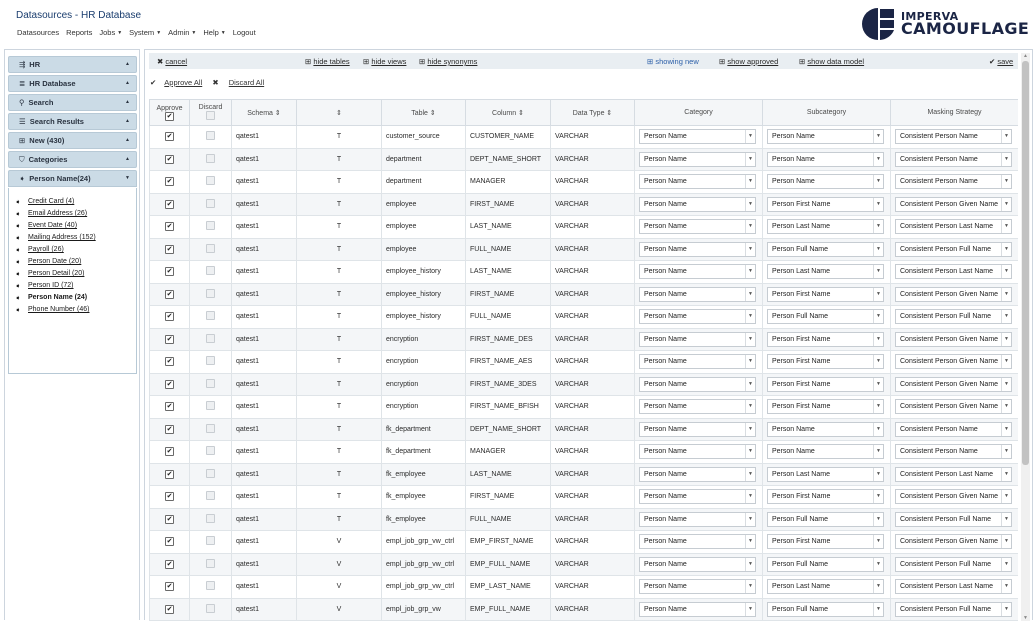 The height and width of the screenshot is (621, 1033). Describe the element at coordinates (508, 112) in the screenshot. I see `col-column: Column ⇕` at that location.